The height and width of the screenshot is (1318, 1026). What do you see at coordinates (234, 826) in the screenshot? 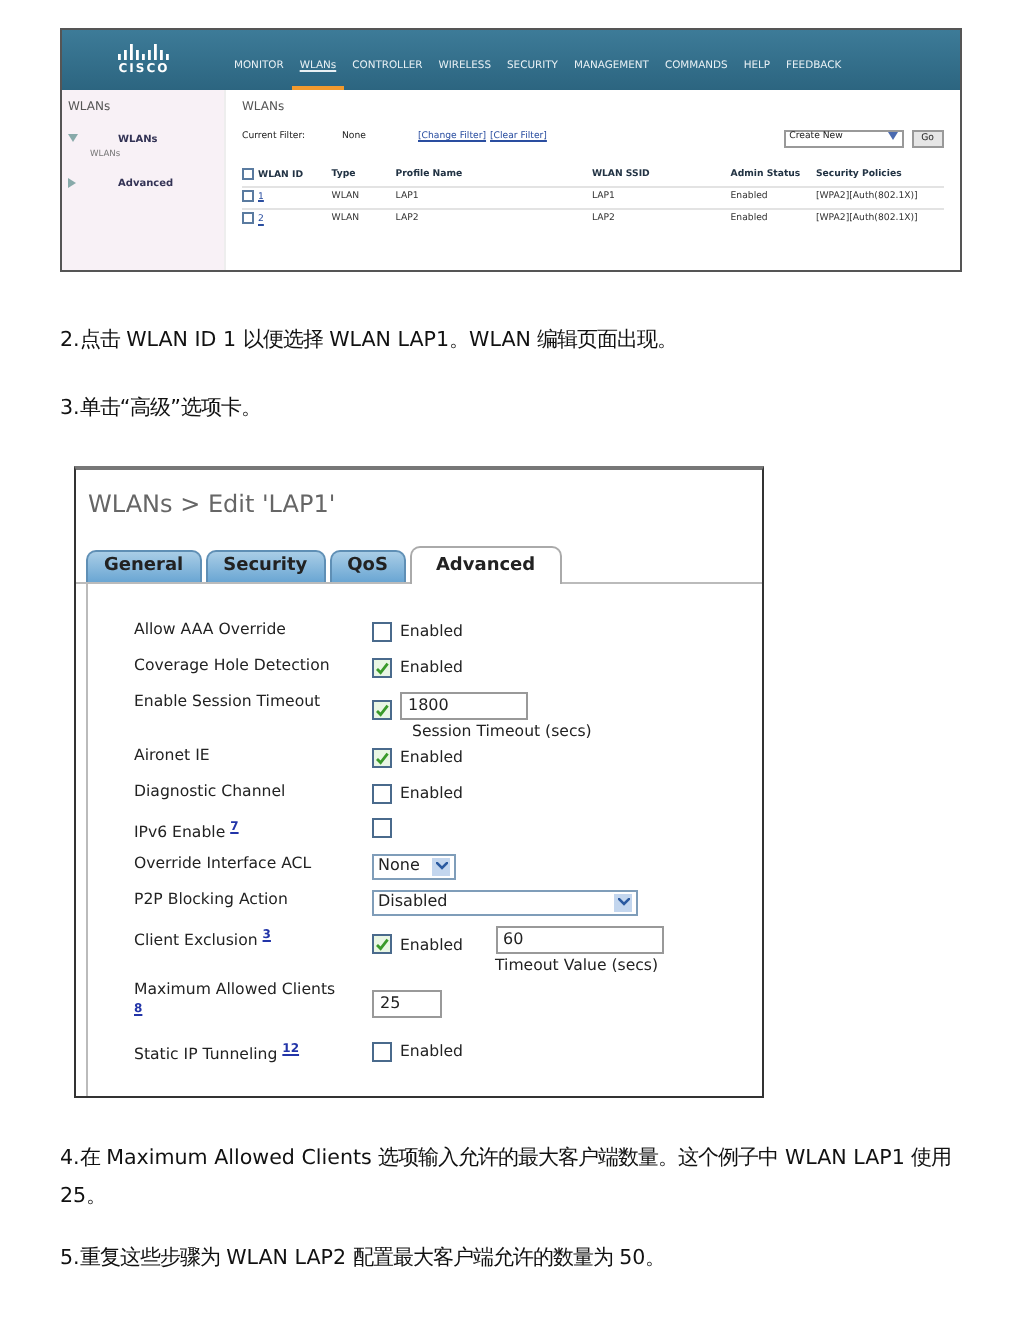
I see `footnote-link: 7` at bounding box center [234, 826].